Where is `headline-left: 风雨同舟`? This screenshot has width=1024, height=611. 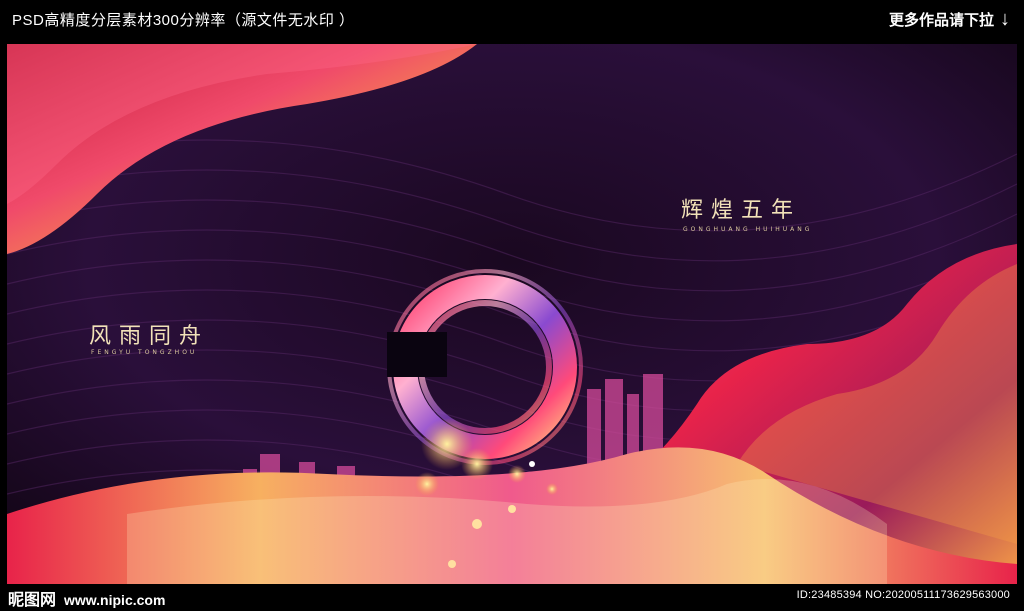 headline-left: 风雨同舟 is located at coordinates (149, 336).